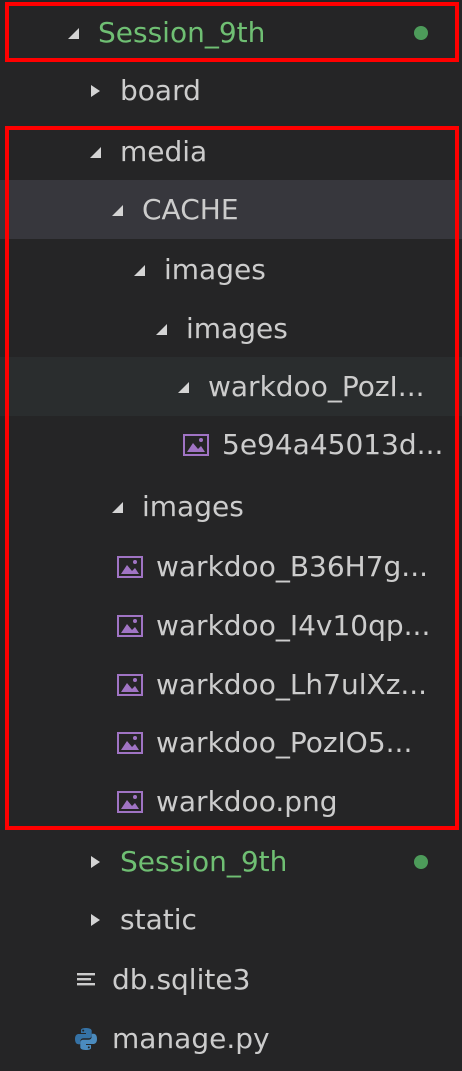 Image resolution: width=462 pixels, height=1071 pixels. I want to click on tree-item-label: board, so click(160, 90).